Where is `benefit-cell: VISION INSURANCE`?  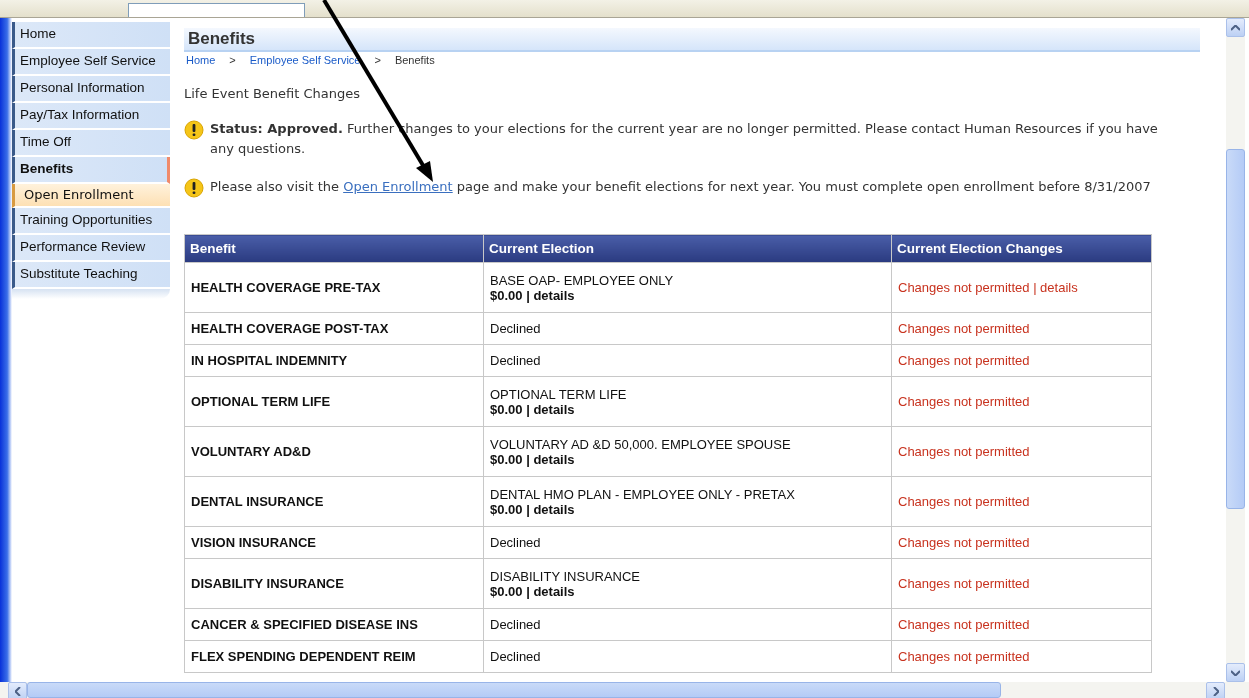 benefit-cell: VISION INSURANCE is located at coordinates (334, 542).